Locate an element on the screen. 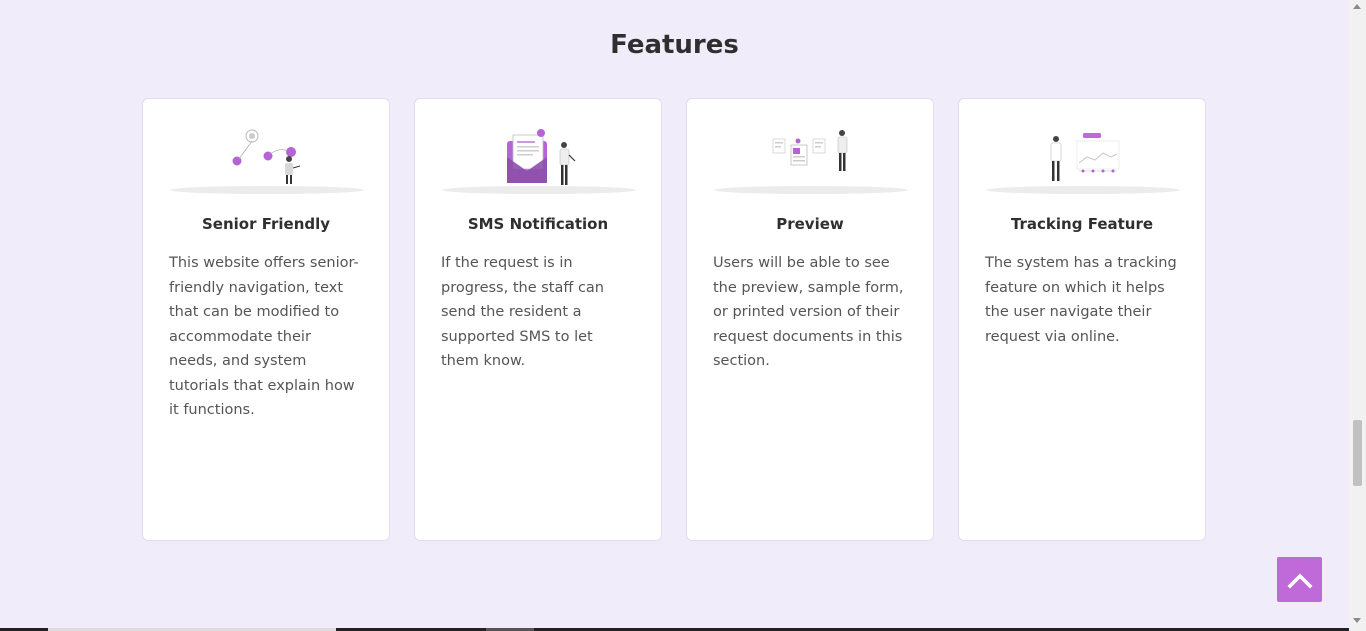  card-title: SMS Notification is located at coordinates (538, 224).